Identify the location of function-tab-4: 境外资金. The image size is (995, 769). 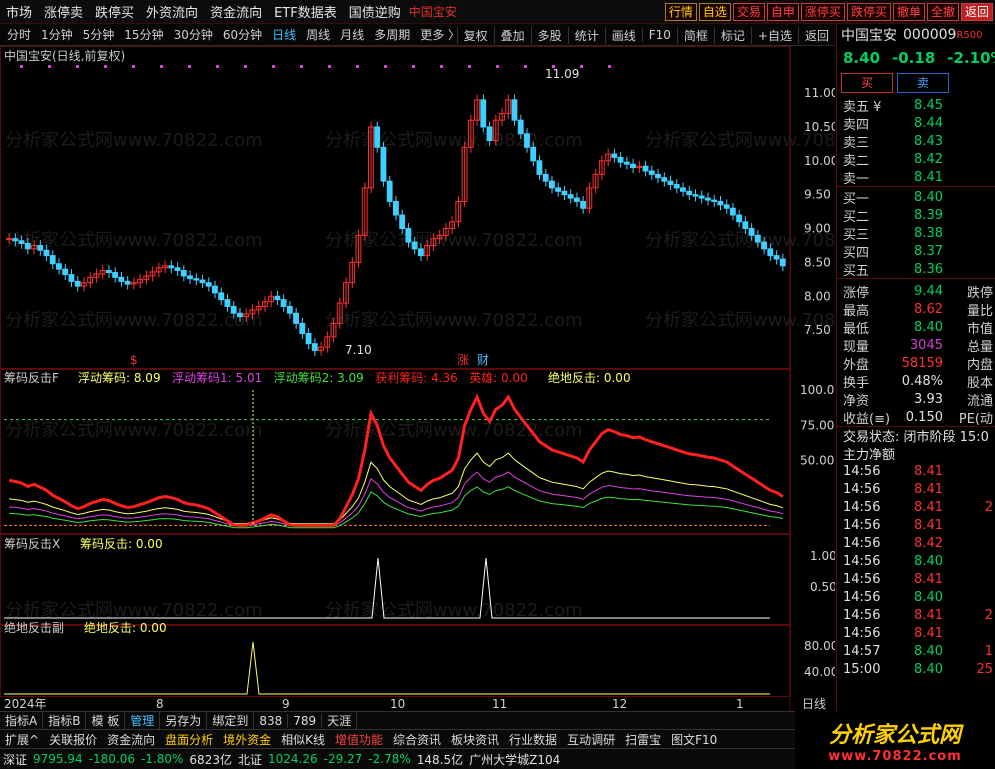
(247, 739).